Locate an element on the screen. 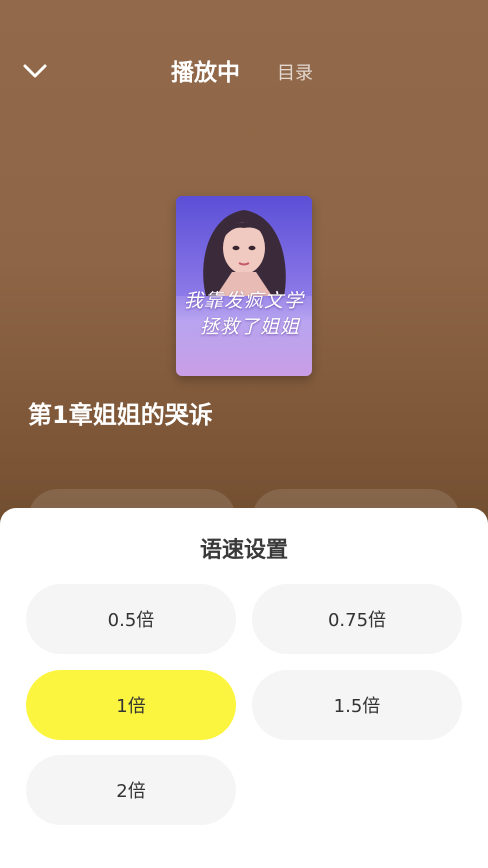  book-cover: 我靠发疯文学 拯救了姐姐 is located at coordinates (244, 286).